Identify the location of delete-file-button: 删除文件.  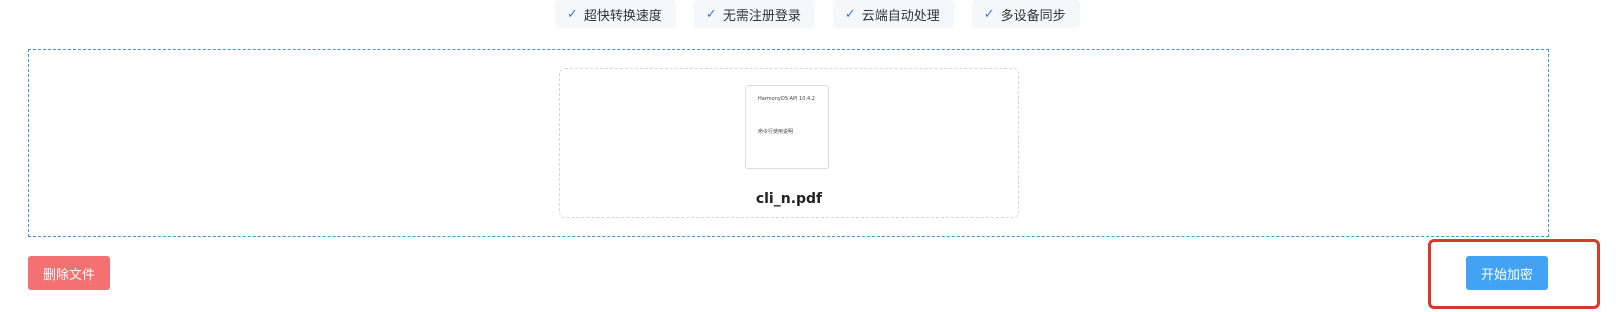
(69, 273).